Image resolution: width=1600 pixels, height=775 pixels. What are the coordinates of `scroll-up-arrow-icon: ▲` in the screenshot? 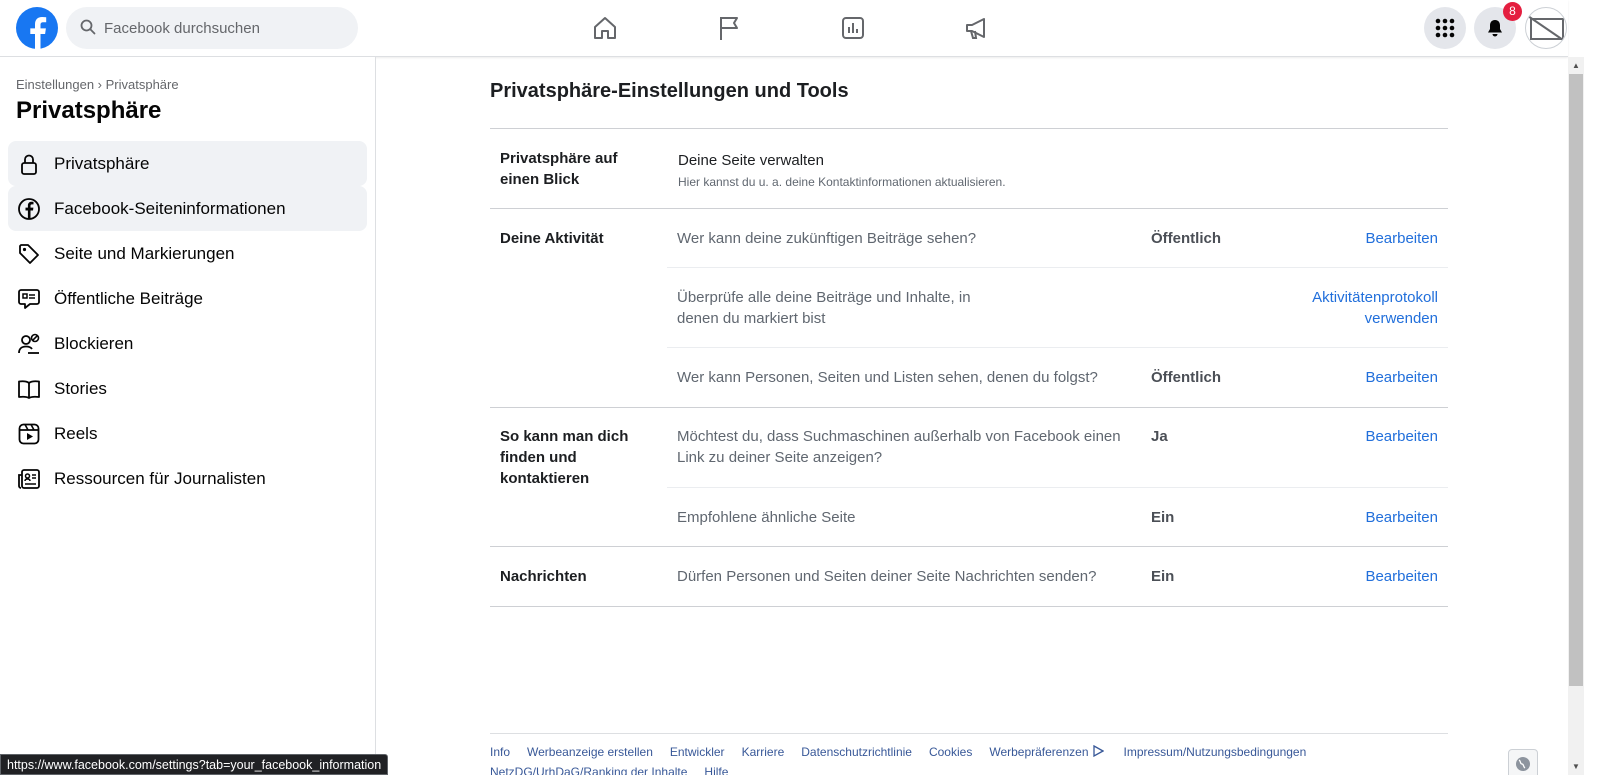 It's located at (1576, 65).